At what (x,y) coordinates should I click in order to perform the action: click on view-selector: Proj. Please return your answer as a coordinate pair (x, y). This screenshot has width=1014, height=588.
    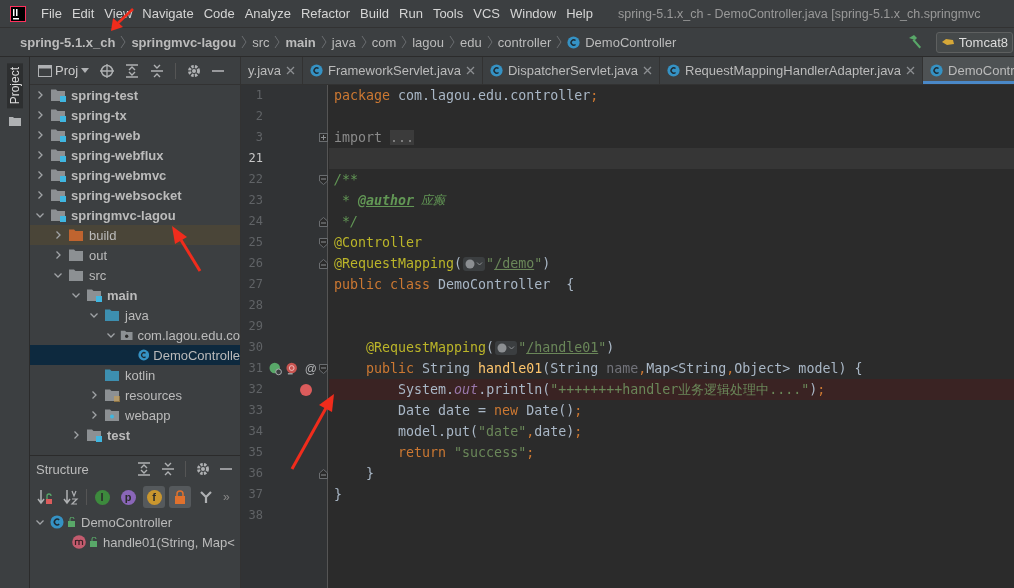
    Looking at the image, I should click on (64, 70).